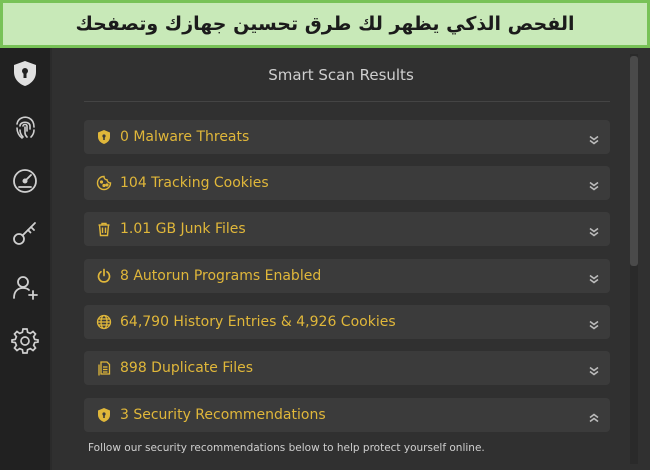 The height and width of the screenshot is (470, 650). What do you see at coordinates (104, 276) in the screenshot?
I see `power-icon` at bounding box center [104, 276].